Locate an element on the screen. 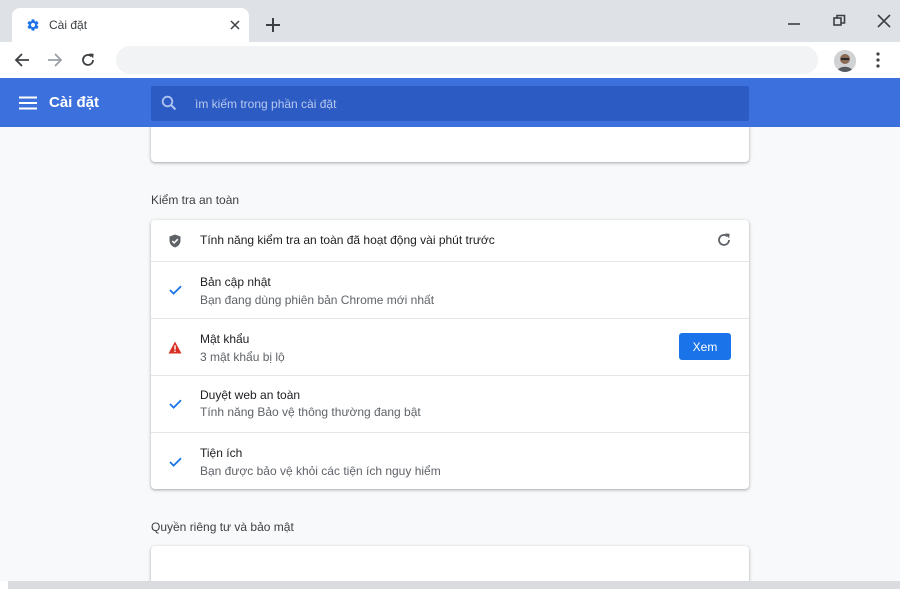  previous-card is located at coordinates (450, 144).